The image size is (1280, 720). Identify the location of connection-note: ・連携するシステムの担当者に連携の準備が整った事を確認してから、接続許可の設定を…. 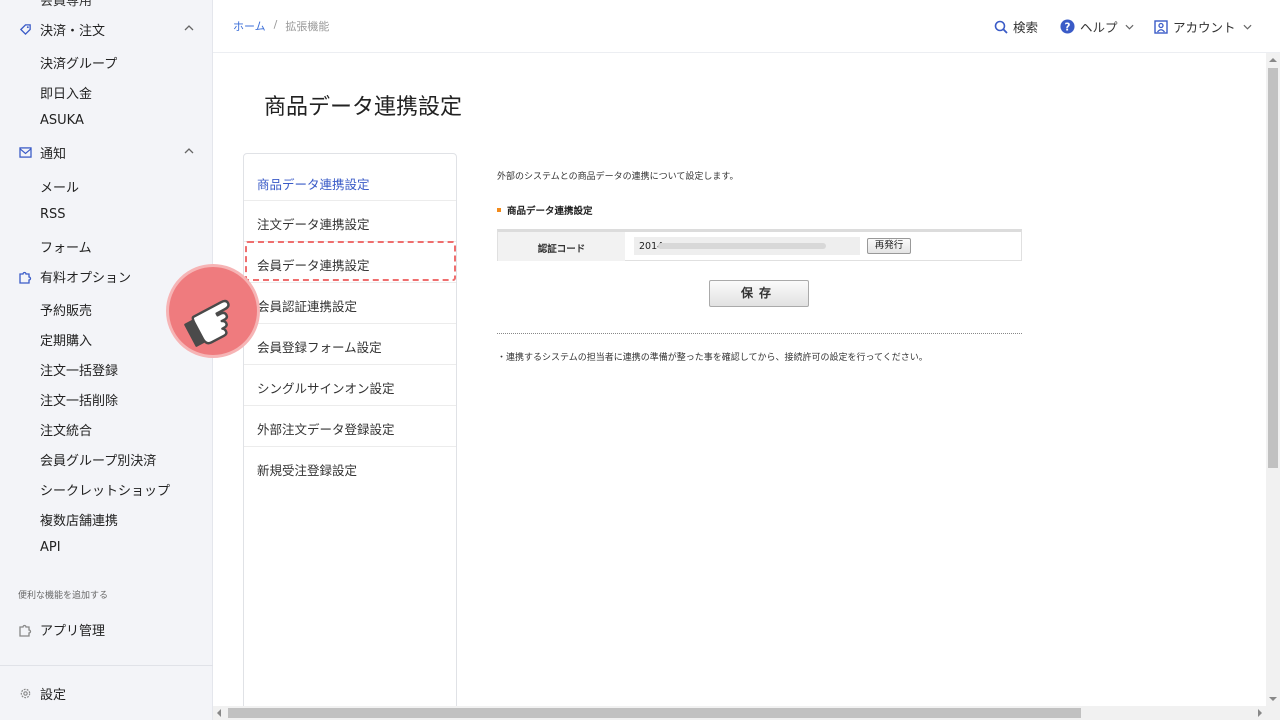
(712, 358).